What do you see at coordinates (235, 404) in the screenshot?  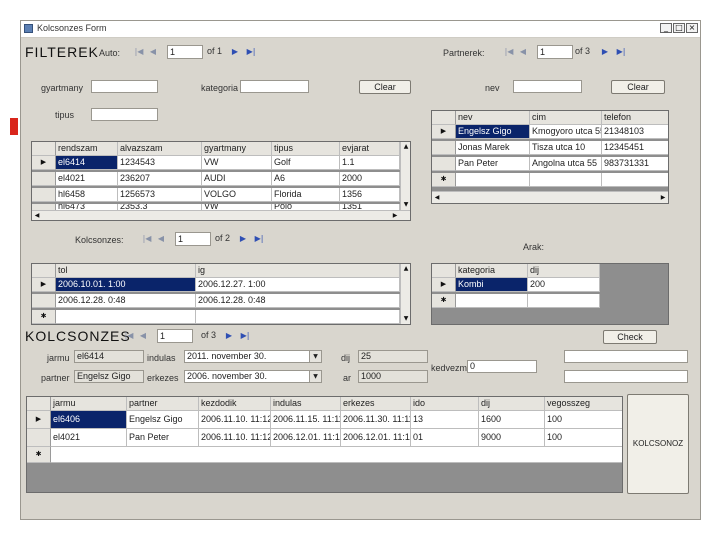 I see `column-header: kezdodik` at bounding box center [235, 404].